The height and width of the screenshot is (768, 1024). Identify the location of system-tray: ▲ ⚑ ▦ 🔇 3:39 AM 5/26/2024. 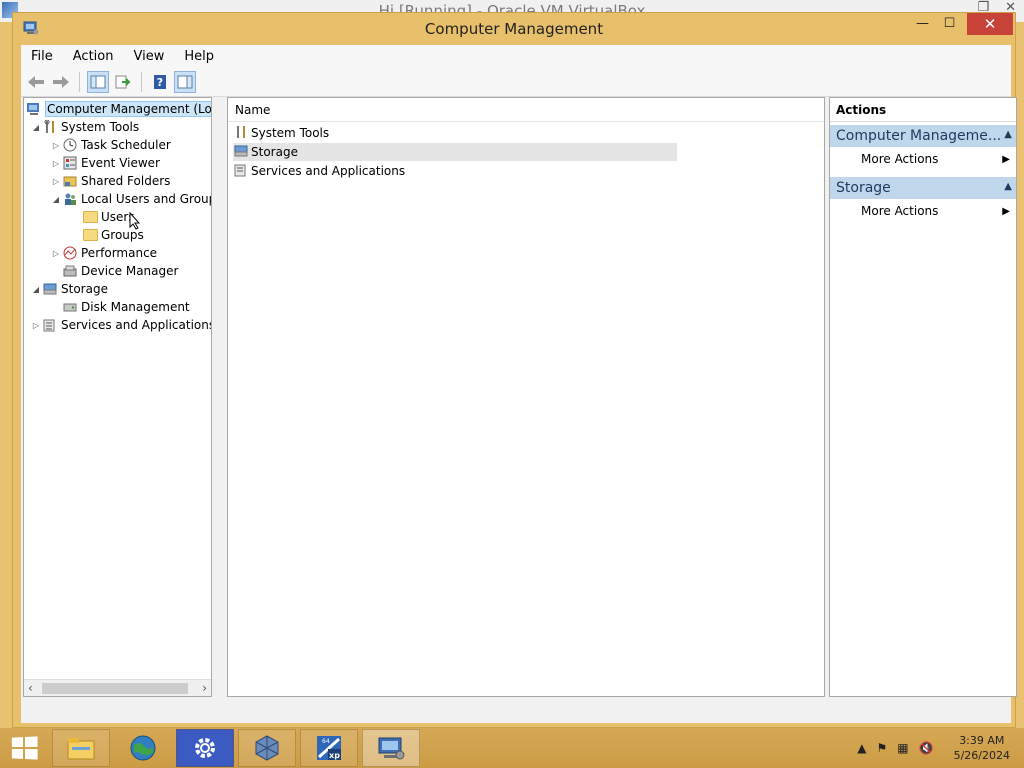
(940, 748).